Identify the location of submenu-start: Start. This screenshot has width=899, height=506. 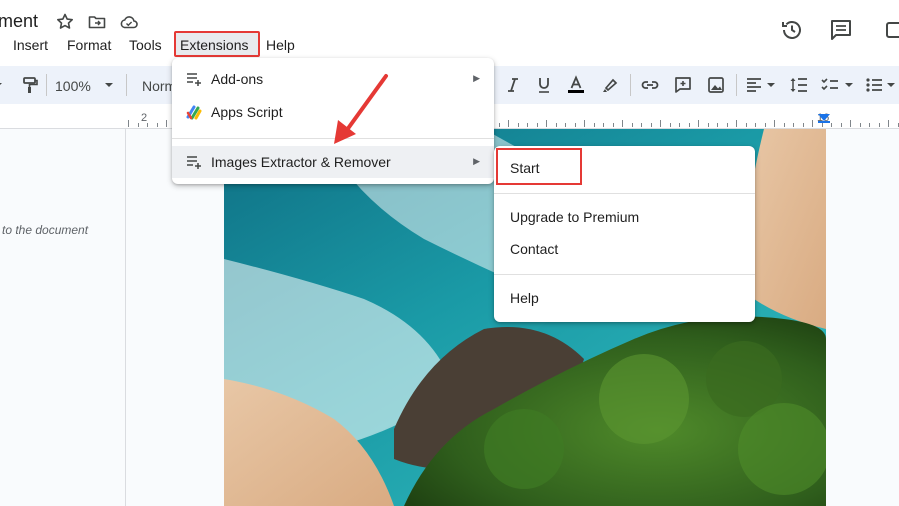
(525, 168).